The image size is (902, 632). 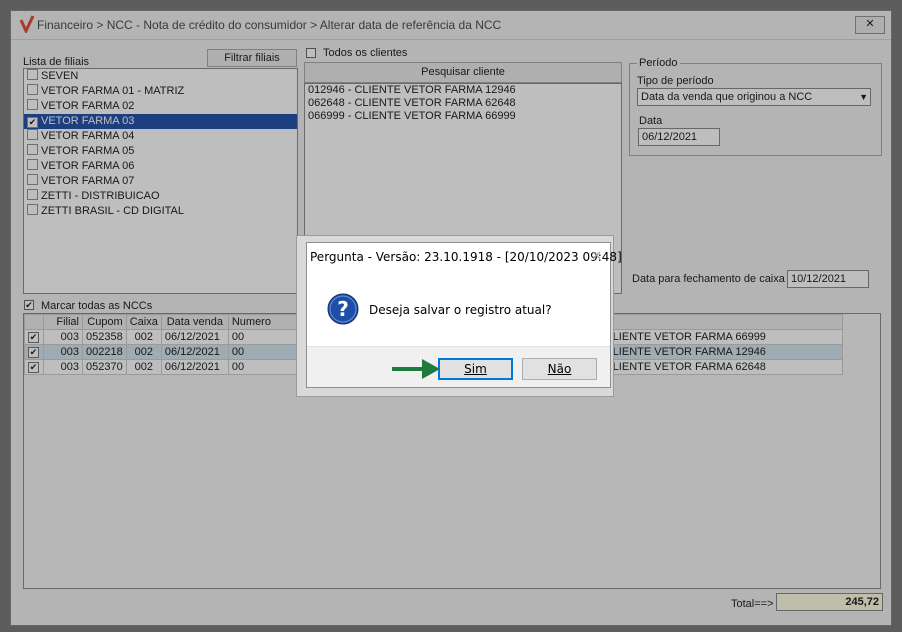 What do you see at coordinates (460, 310) in the screenshot?
I see `dialog-message: Deseja salvar o registro atual?` at bounding box center [460, 310].